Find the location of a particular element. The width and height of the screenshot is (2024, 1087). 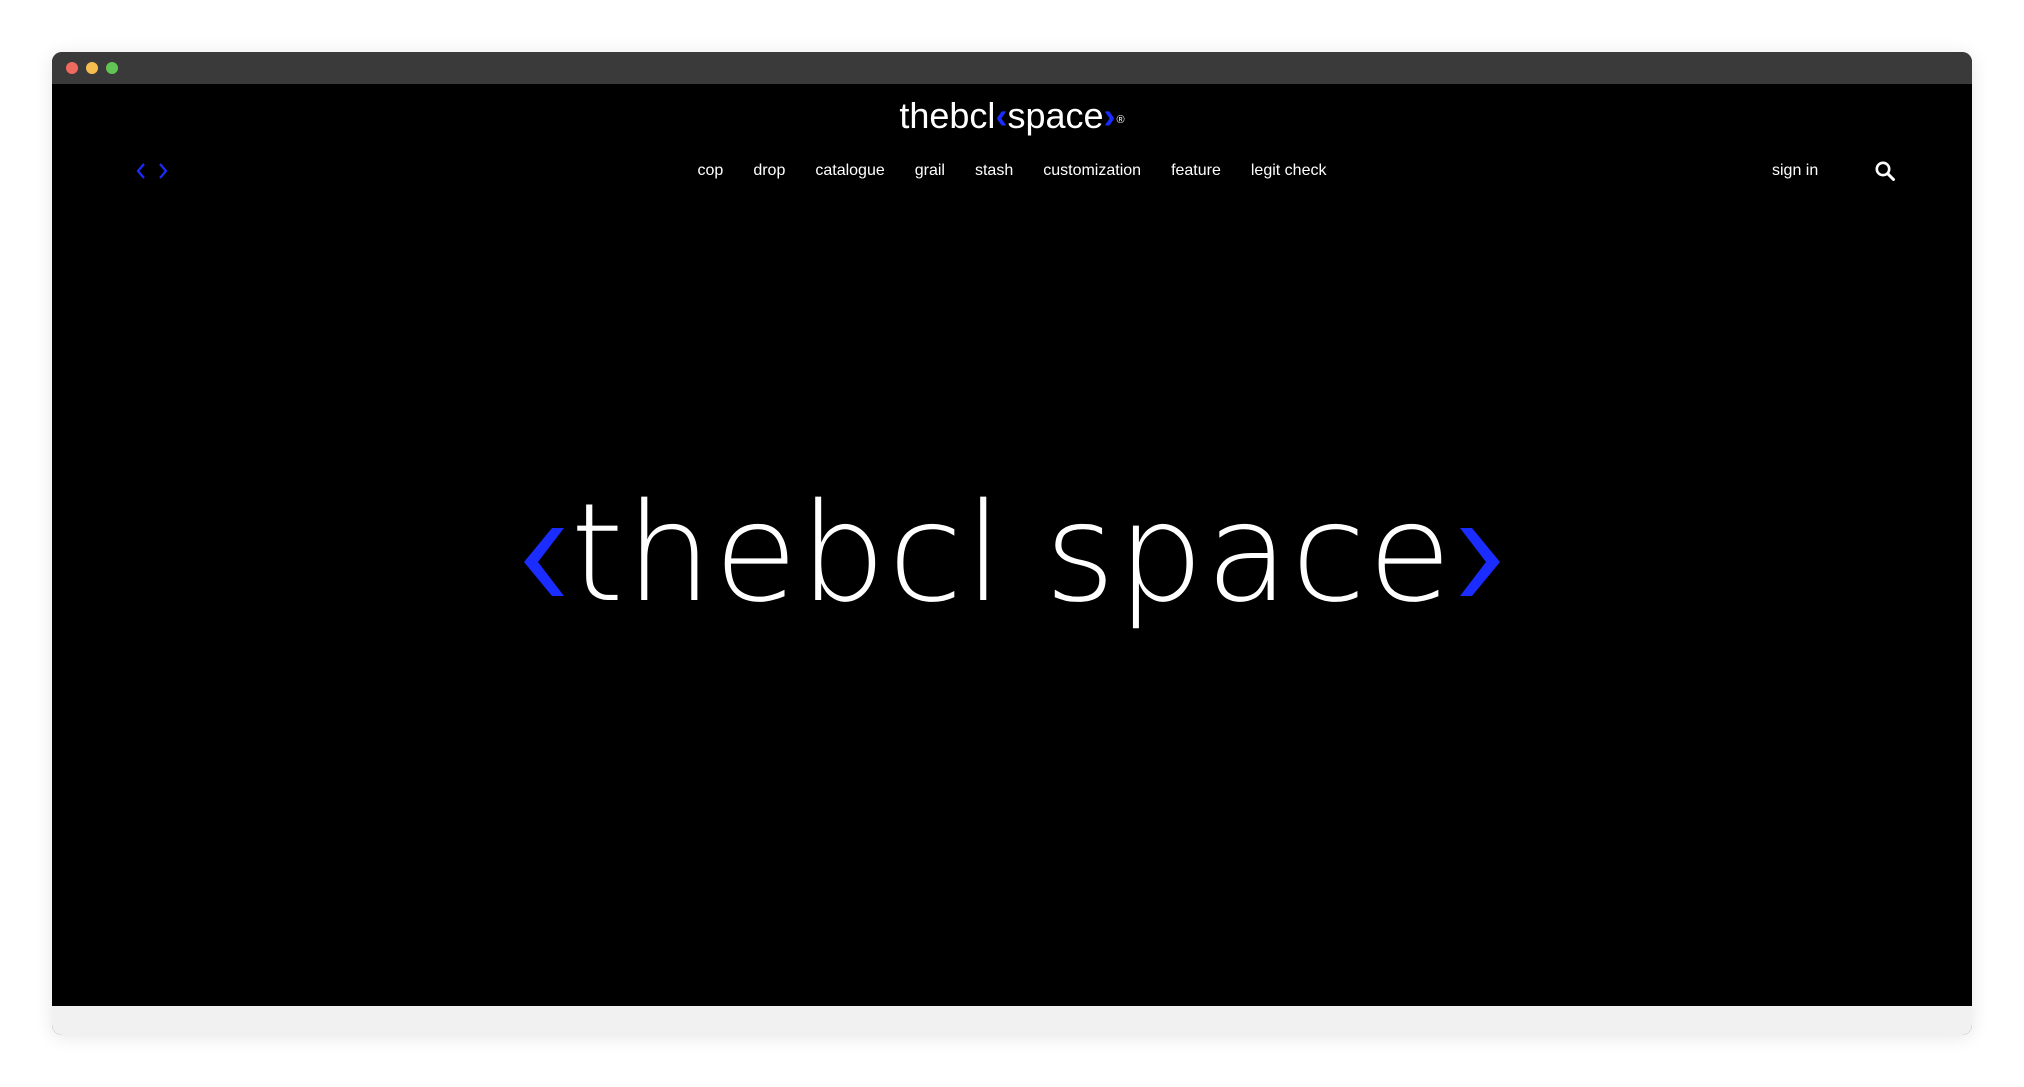

nav-item-stash: stash is located at coordinates (994, 171).